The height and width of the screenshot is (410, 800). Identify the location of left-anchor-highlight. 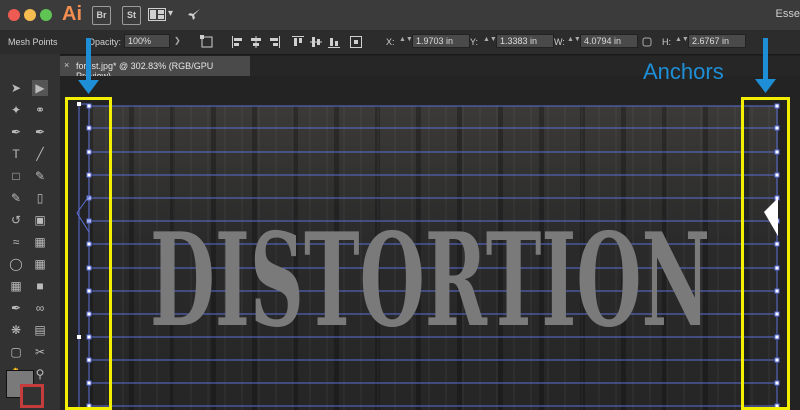
(88, 253).